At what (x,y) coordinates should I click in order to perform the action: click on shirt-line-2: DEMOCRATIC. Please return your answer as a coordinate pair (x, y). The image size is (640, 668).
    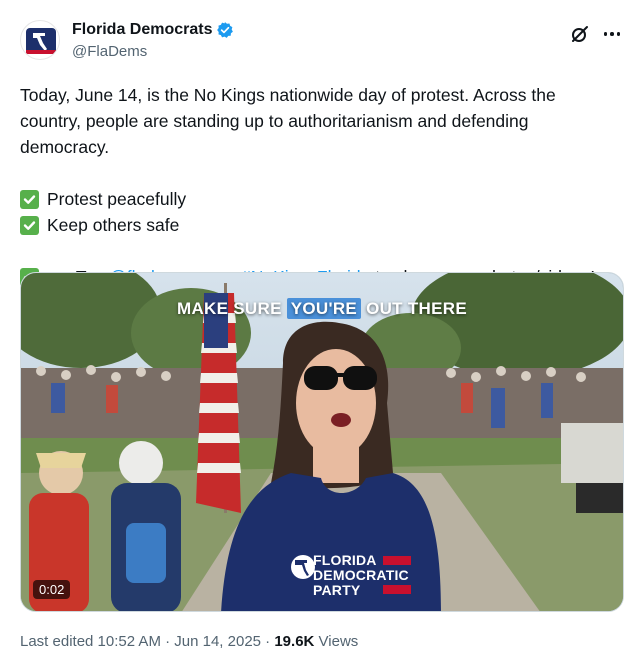
    Looking at the image, I should click on (361, 575).